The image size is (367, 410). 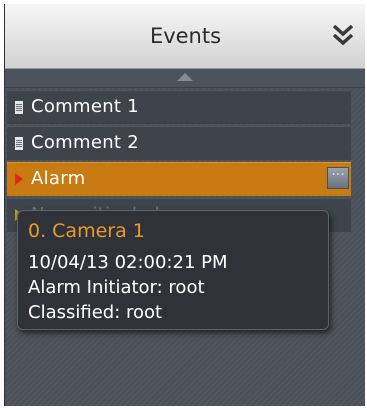 What do you see at coordinates (95, 312) in the screenshot?
I see `tooltip-classified: Classified: root` at bounding box center [95, 312].